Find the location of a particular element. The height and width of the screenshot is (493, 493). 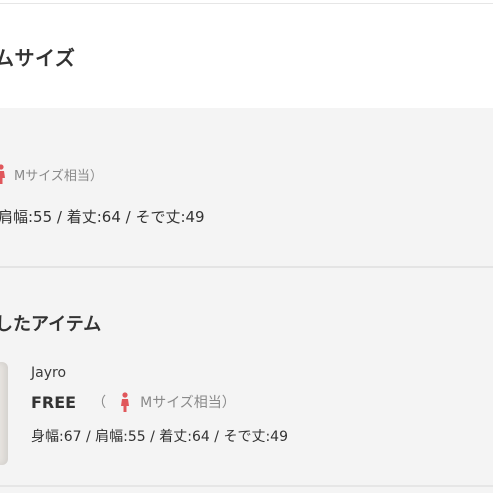

item-brand: Jayro is located at coordinates (48, 373).